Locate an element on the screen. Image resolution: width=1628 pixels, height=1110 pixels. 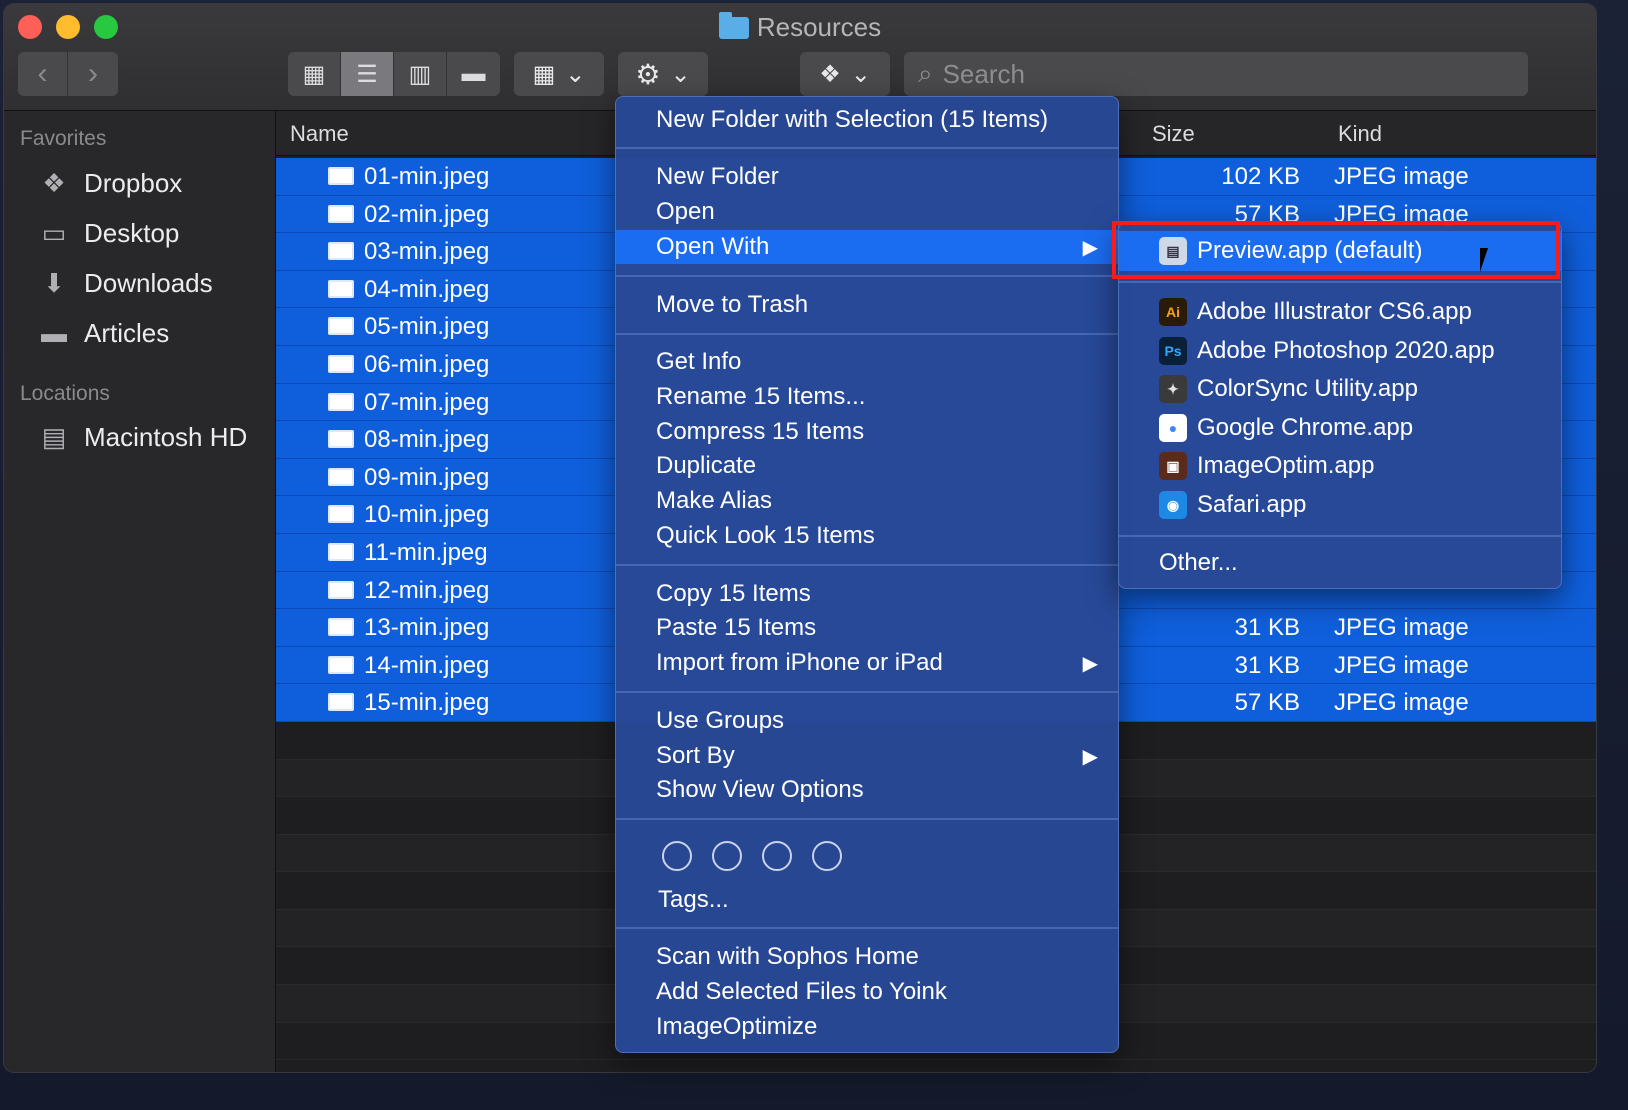
forward-button: › is located at coordinates (93, 74).